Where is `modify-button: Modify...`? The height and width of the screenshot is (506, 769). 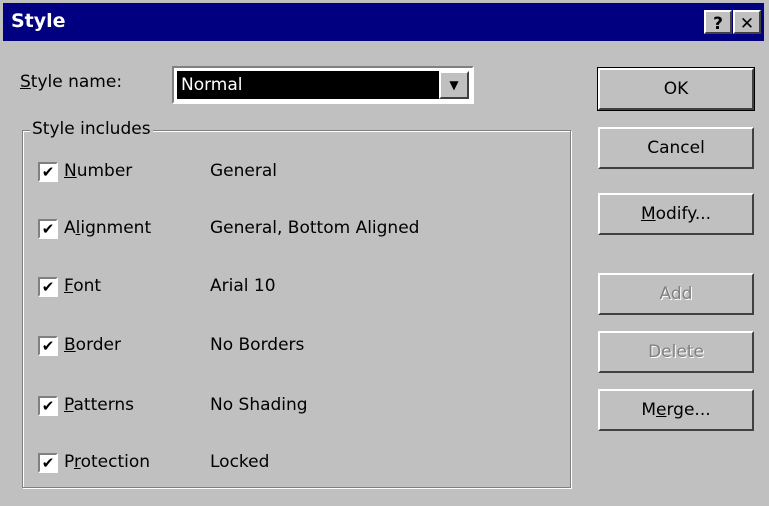
modify-button: Modify... is located at coordinates (676, 214).